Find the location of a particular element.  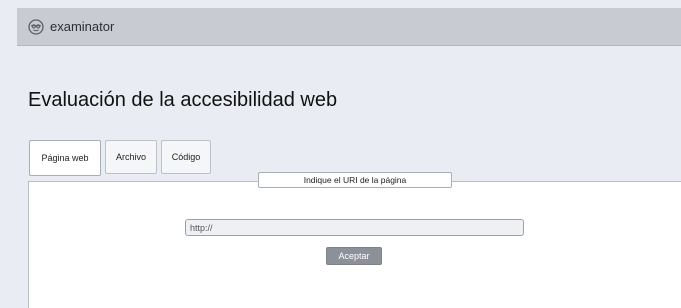

top-bar: examinator is located at coordinates (349, 27).